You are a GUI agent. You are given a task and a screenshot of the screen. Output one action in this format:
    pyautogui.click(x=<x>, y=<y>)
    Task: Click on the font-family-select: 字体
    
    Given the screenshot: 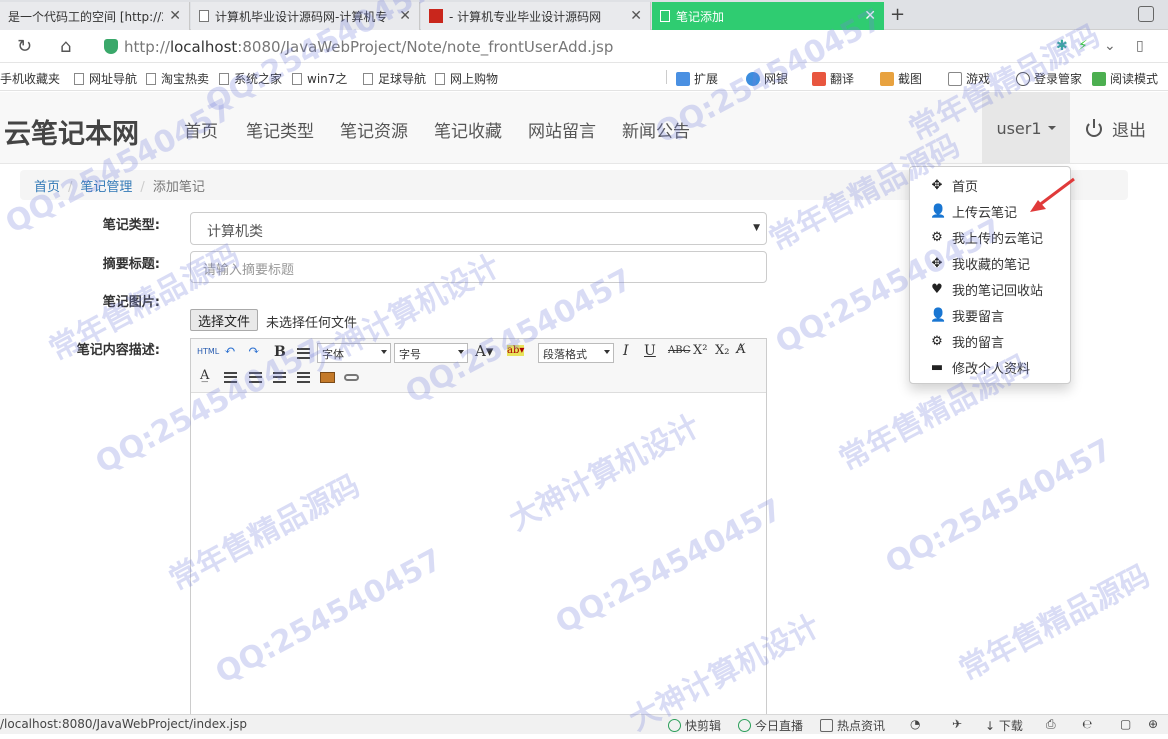 What is the action you would take?
    pyautogui.click(x=354, y=353)
    